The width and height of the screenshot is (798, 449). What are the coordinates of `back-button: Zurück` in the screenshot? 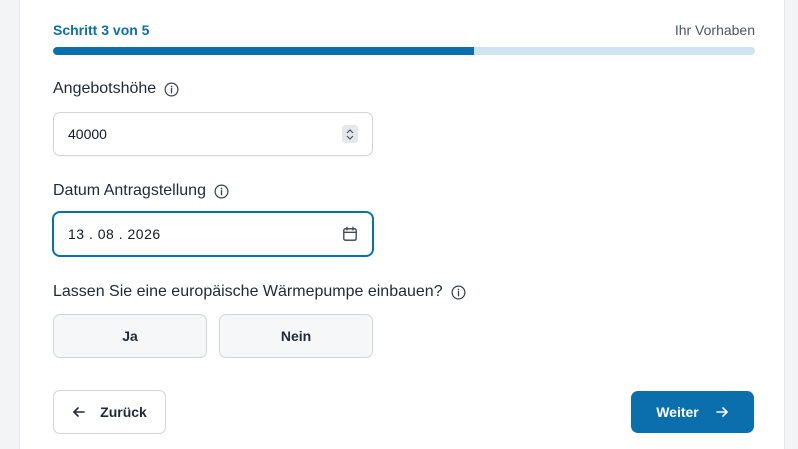 It's located at (109, 412).